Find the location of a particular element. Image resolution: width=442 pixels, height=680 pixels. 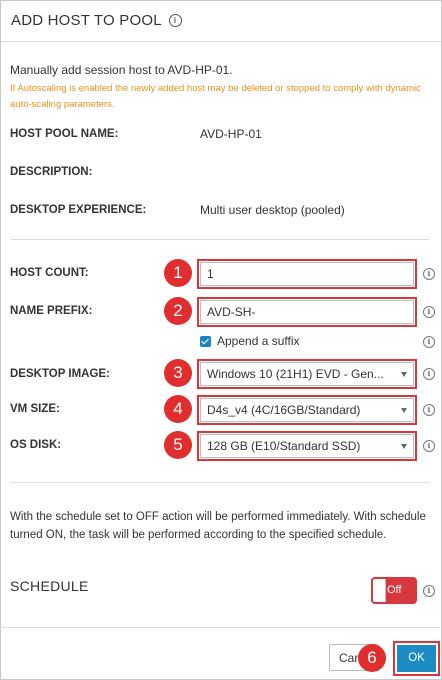

schedule-info-icon: i is located at coordinates (429, 591).